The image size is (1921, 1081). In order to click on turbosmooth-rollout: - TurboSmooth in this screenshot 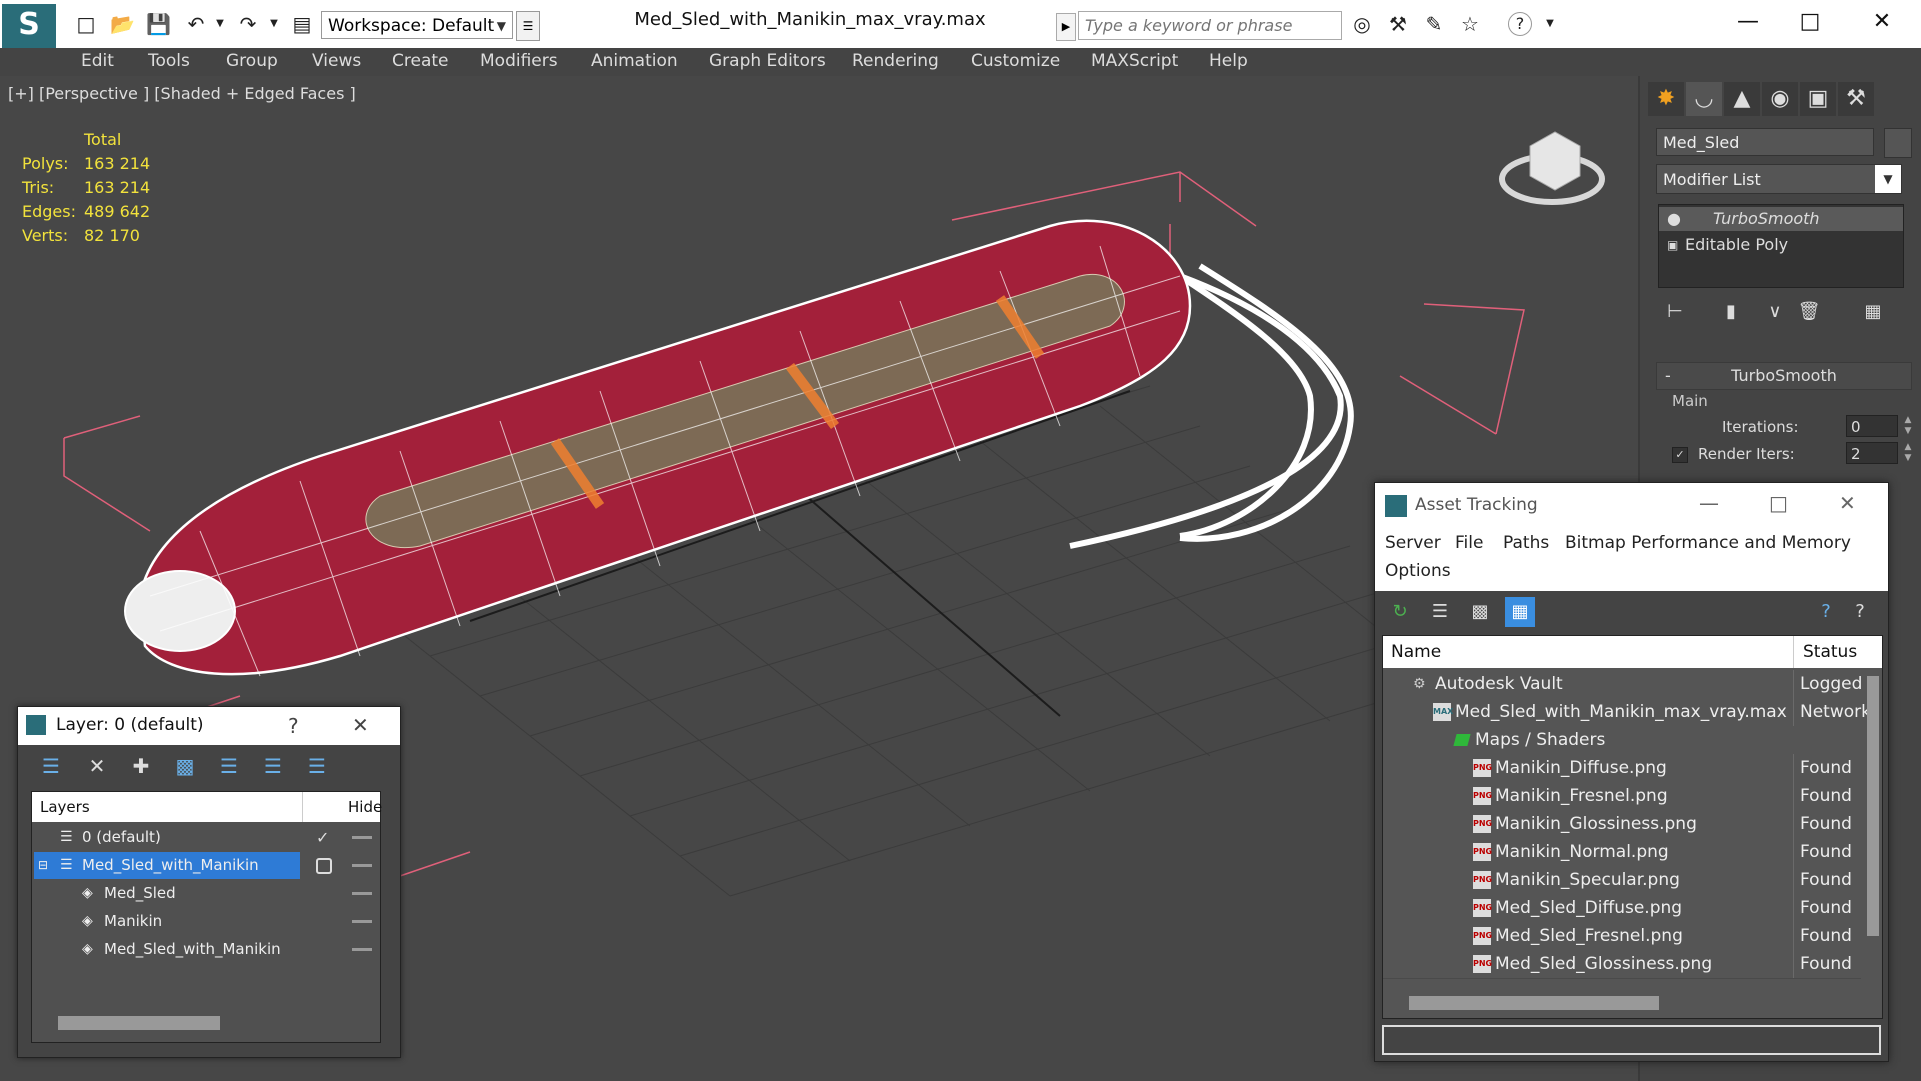, I will do `click(1784, 376)`.